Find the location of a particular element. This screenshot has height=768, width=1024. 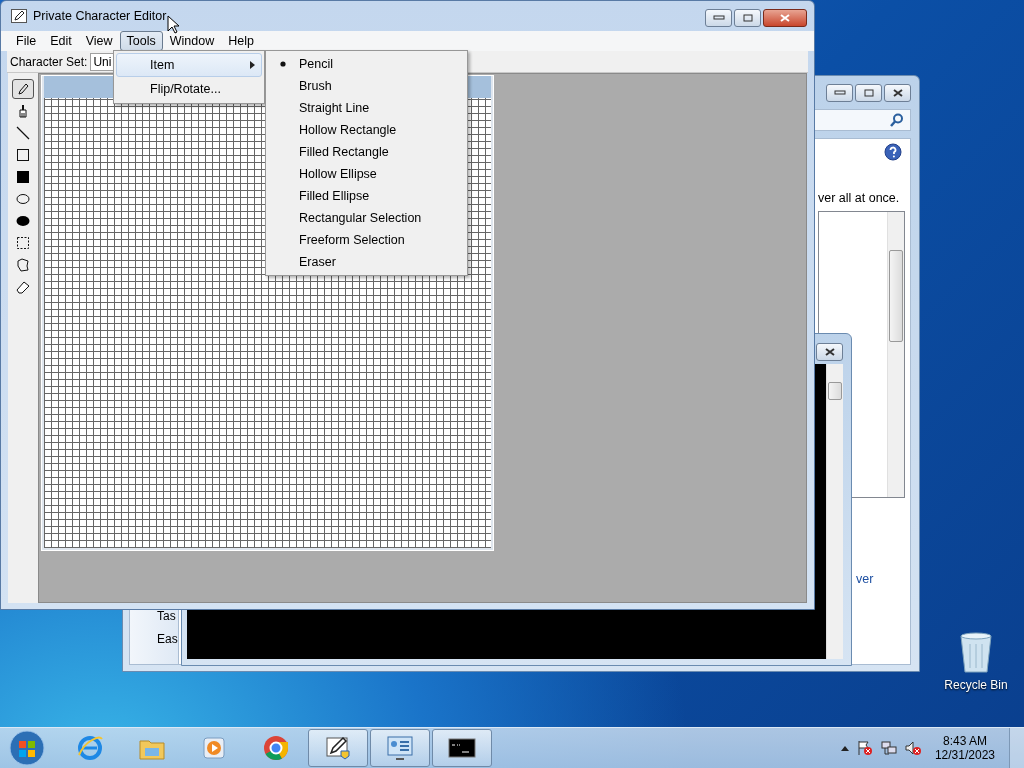

show-hidden-icons-arrow-icon is located at coordinates (844, 748).